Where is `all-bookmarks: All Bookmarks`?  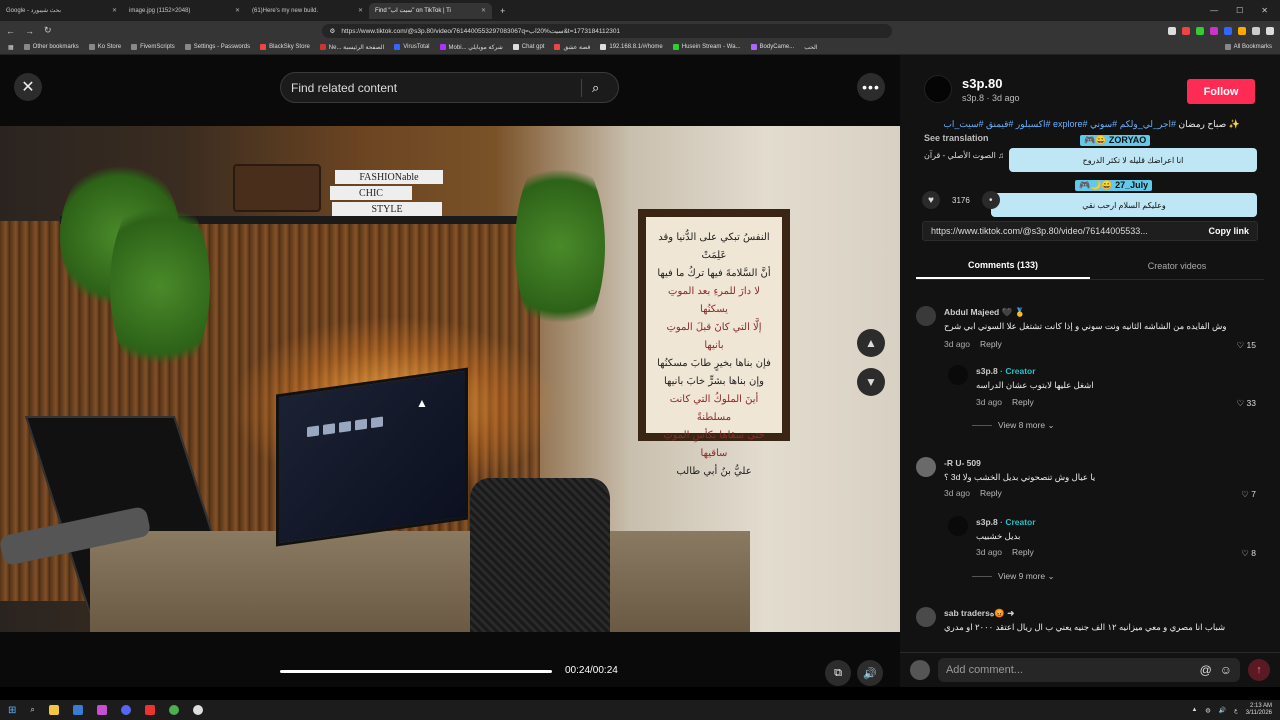 all-bookmarks: All Bookmarks is located at coordinates (1248, 47).